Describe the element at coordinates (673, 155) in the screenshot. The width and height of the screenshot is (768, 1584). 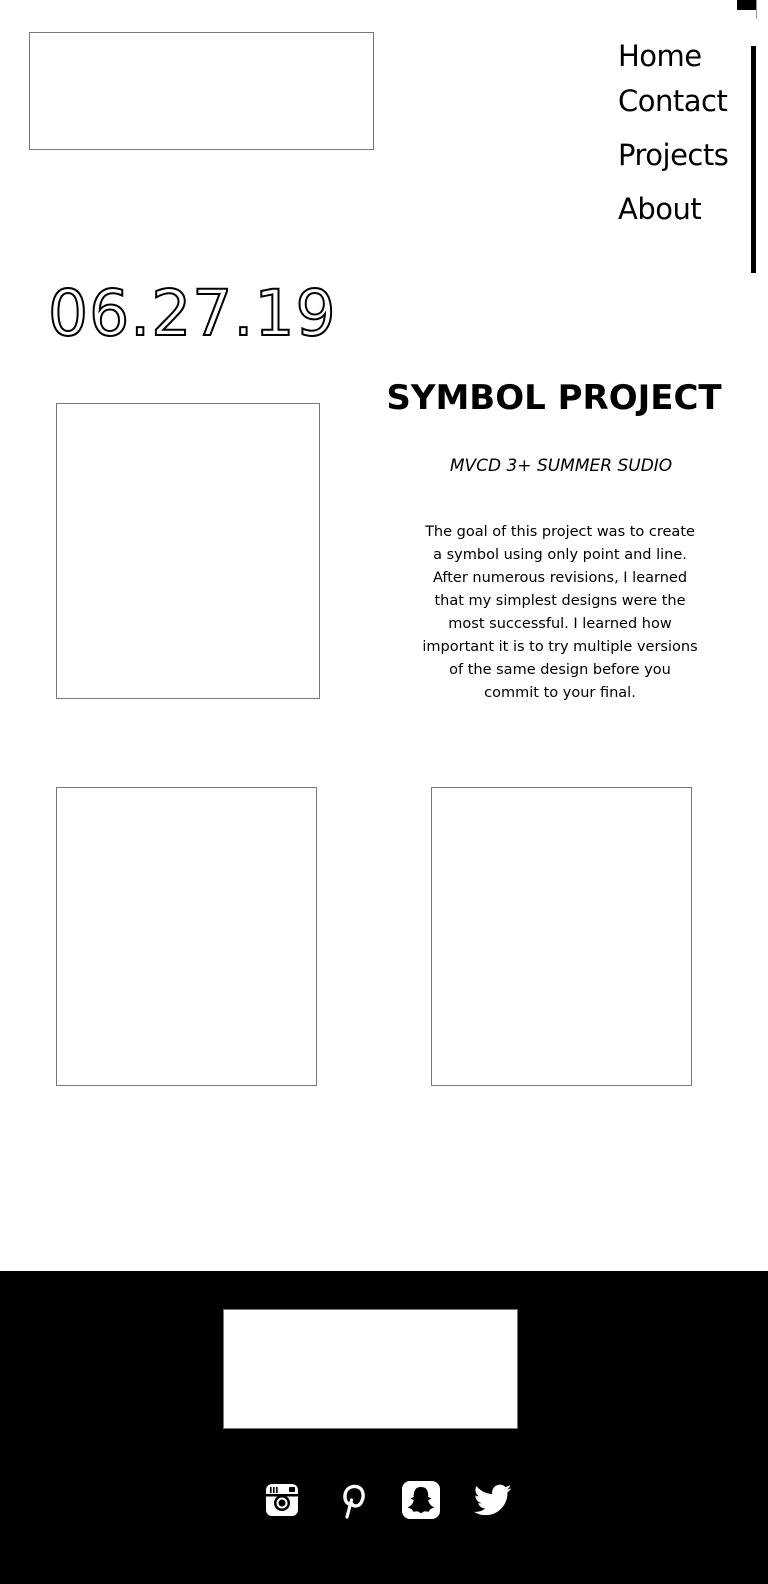
I see `nav-item-projects: Projects` at that location.